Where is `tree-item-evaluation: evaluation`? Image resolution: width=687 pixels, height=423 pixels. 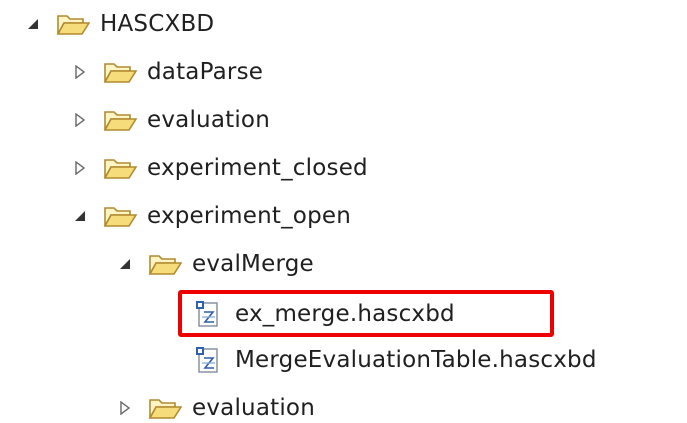 tree-item-evaluation: evaluation is located at coordinates (169, 120).